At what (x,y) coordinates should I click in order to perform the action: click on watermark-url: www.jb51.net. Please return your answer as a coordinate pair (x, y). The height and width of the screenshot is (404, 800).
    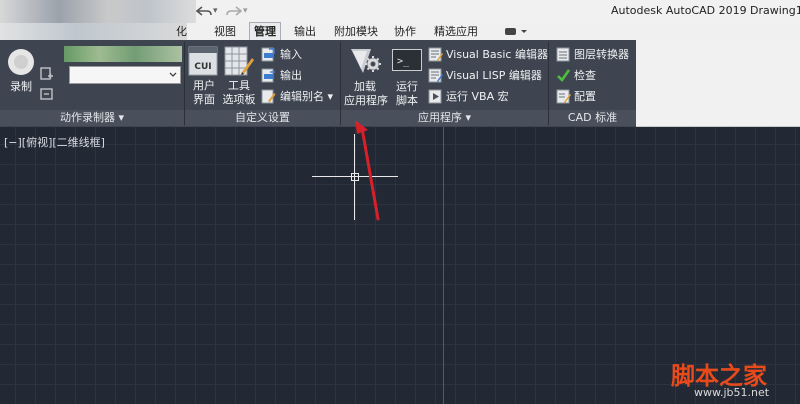
    Looking at the image, I should click on (732, 392).